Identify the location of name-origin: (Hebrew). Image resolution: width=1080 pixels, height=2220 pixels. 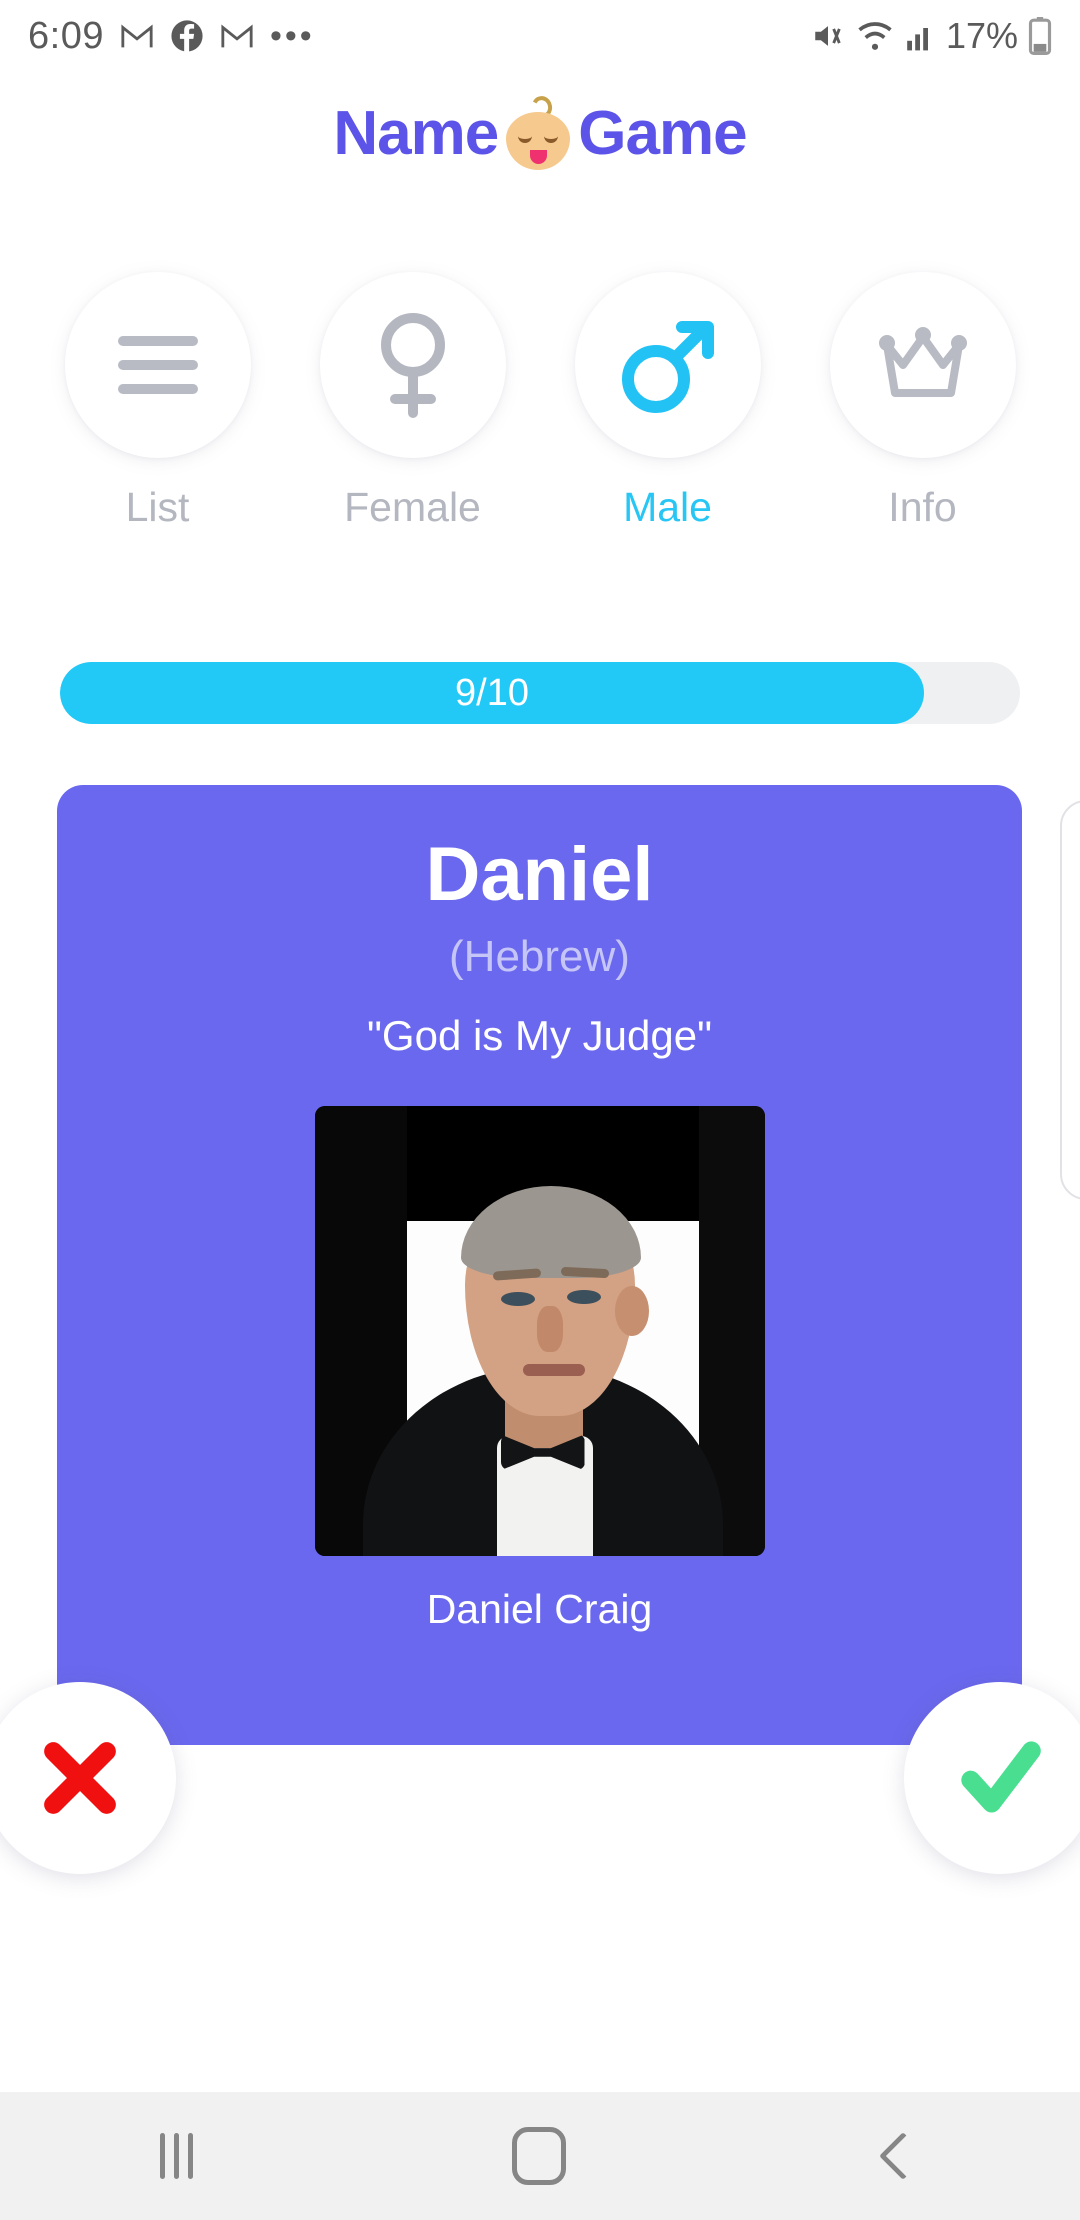
(539, 957).